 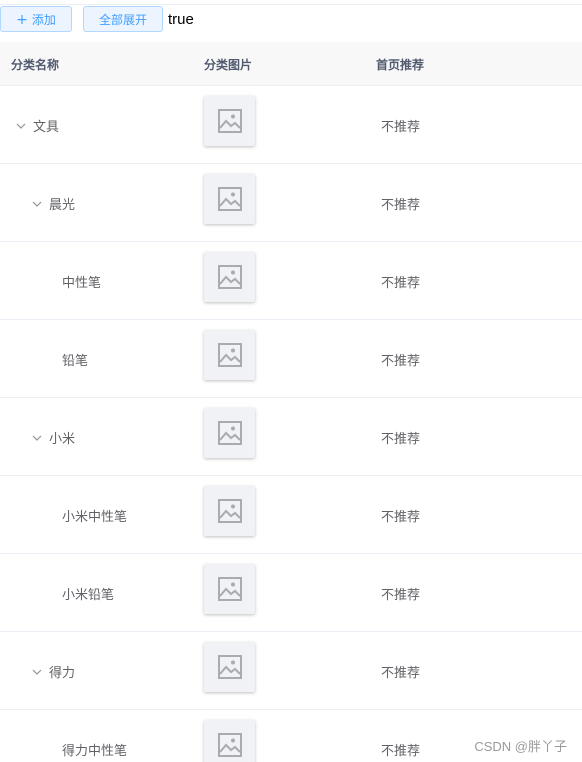 What do you see at coordinates (43, 20) in the screenshot?
I see `add-button-label: 添加` at bounding box center [43, 20].